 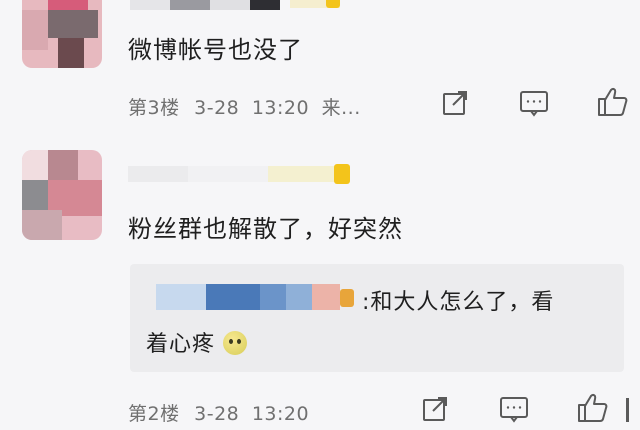 What do you see at coordinates (256, 297) in the screenshot?
I see `reply-username-mosaic` at bounding box center [256, 297].